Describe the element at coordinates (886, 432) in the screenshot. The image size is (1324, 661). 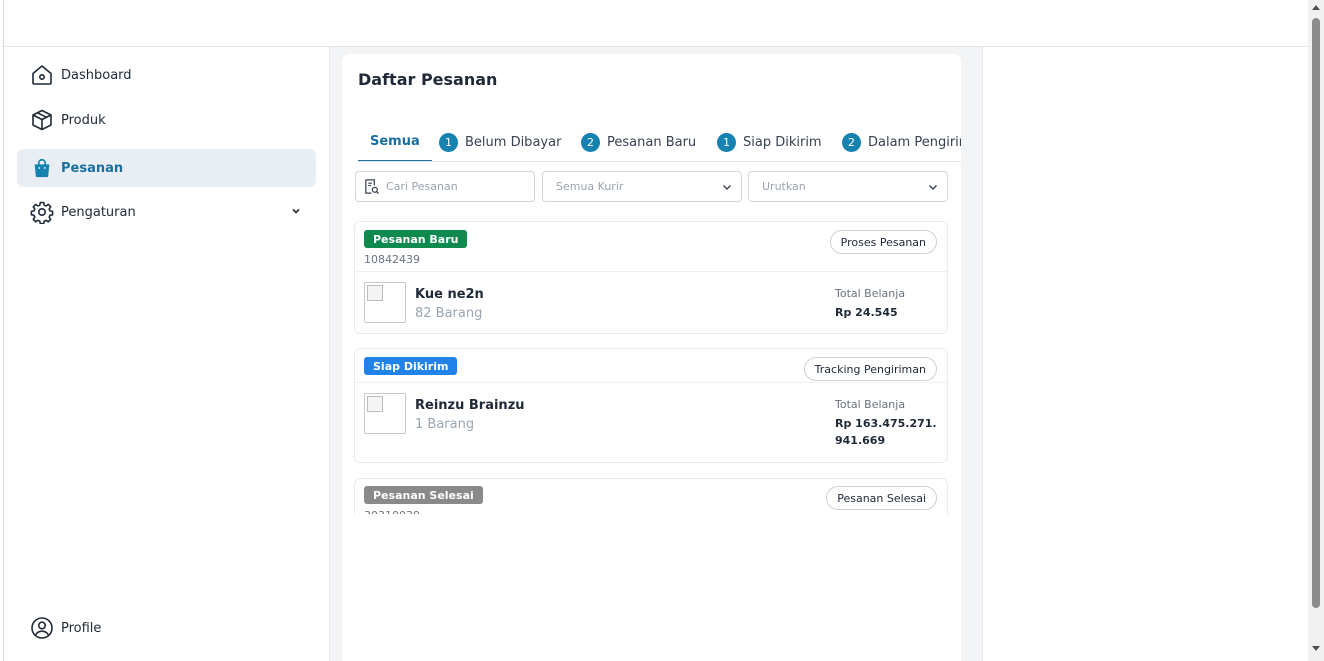
I see `total-value: Rp 163.475.271.941.669` at that location.